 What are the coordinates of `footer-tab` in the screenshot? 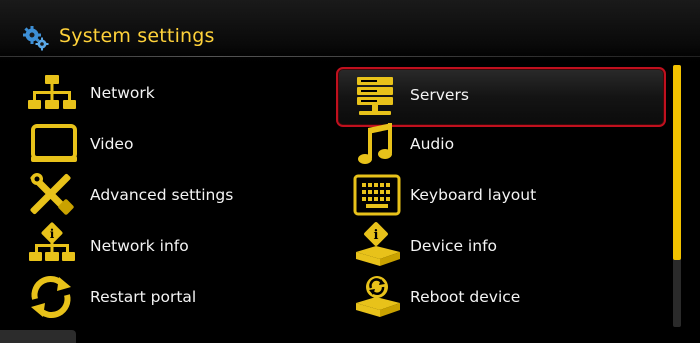 It's located at (38, 336).